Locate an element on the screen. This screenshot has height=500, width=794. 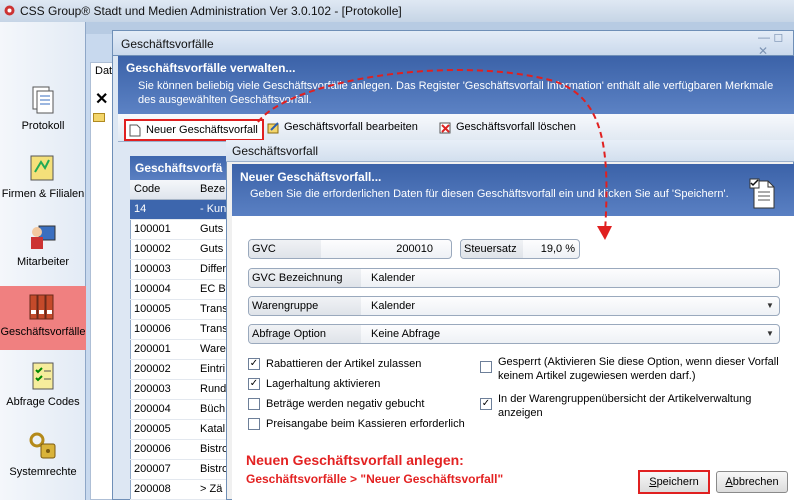
save-mnemonic: S is located at coordinates (653, 482).